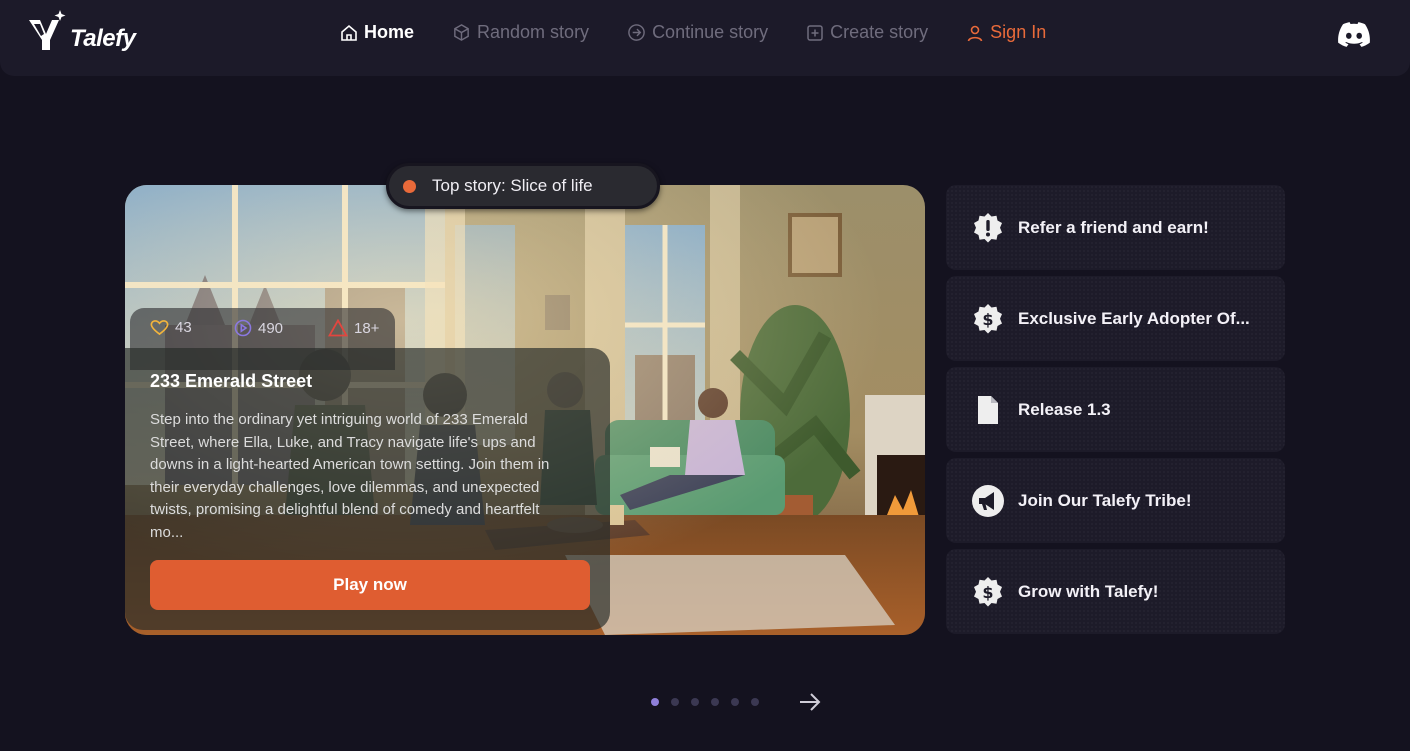  I want to click on nav-create-story: Create story, so click(867, 32).